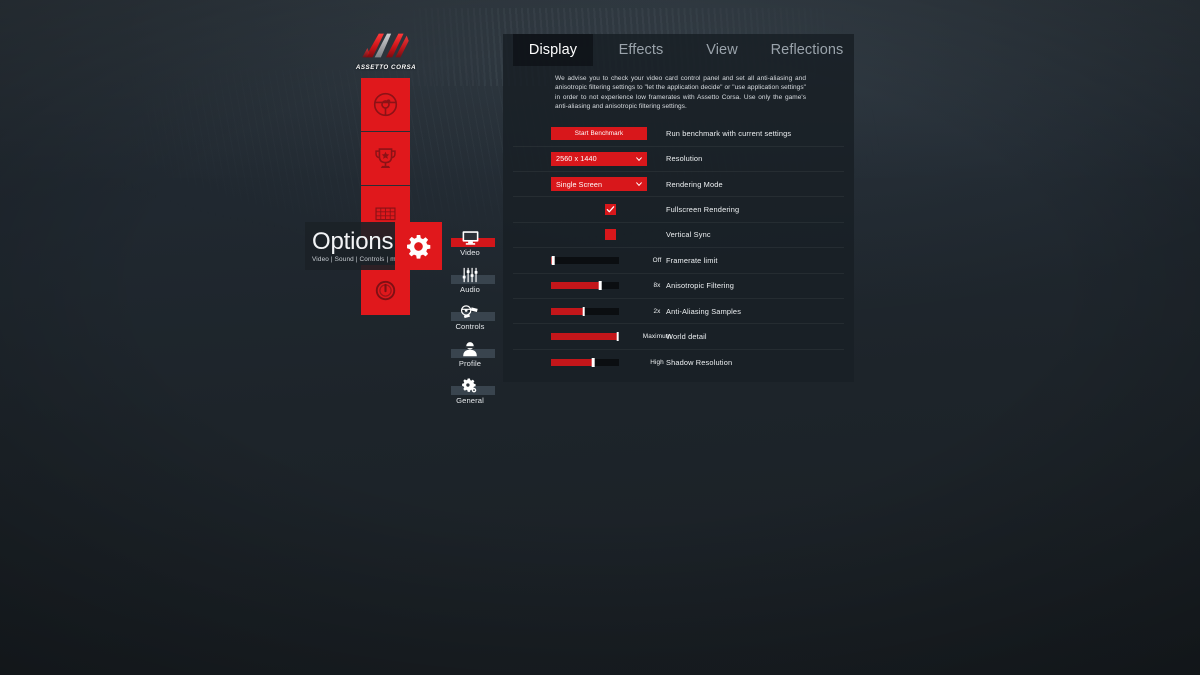 The image size is (1200, 675). I want to click on sidebar-item-controls: Controls, so click(471, 320).